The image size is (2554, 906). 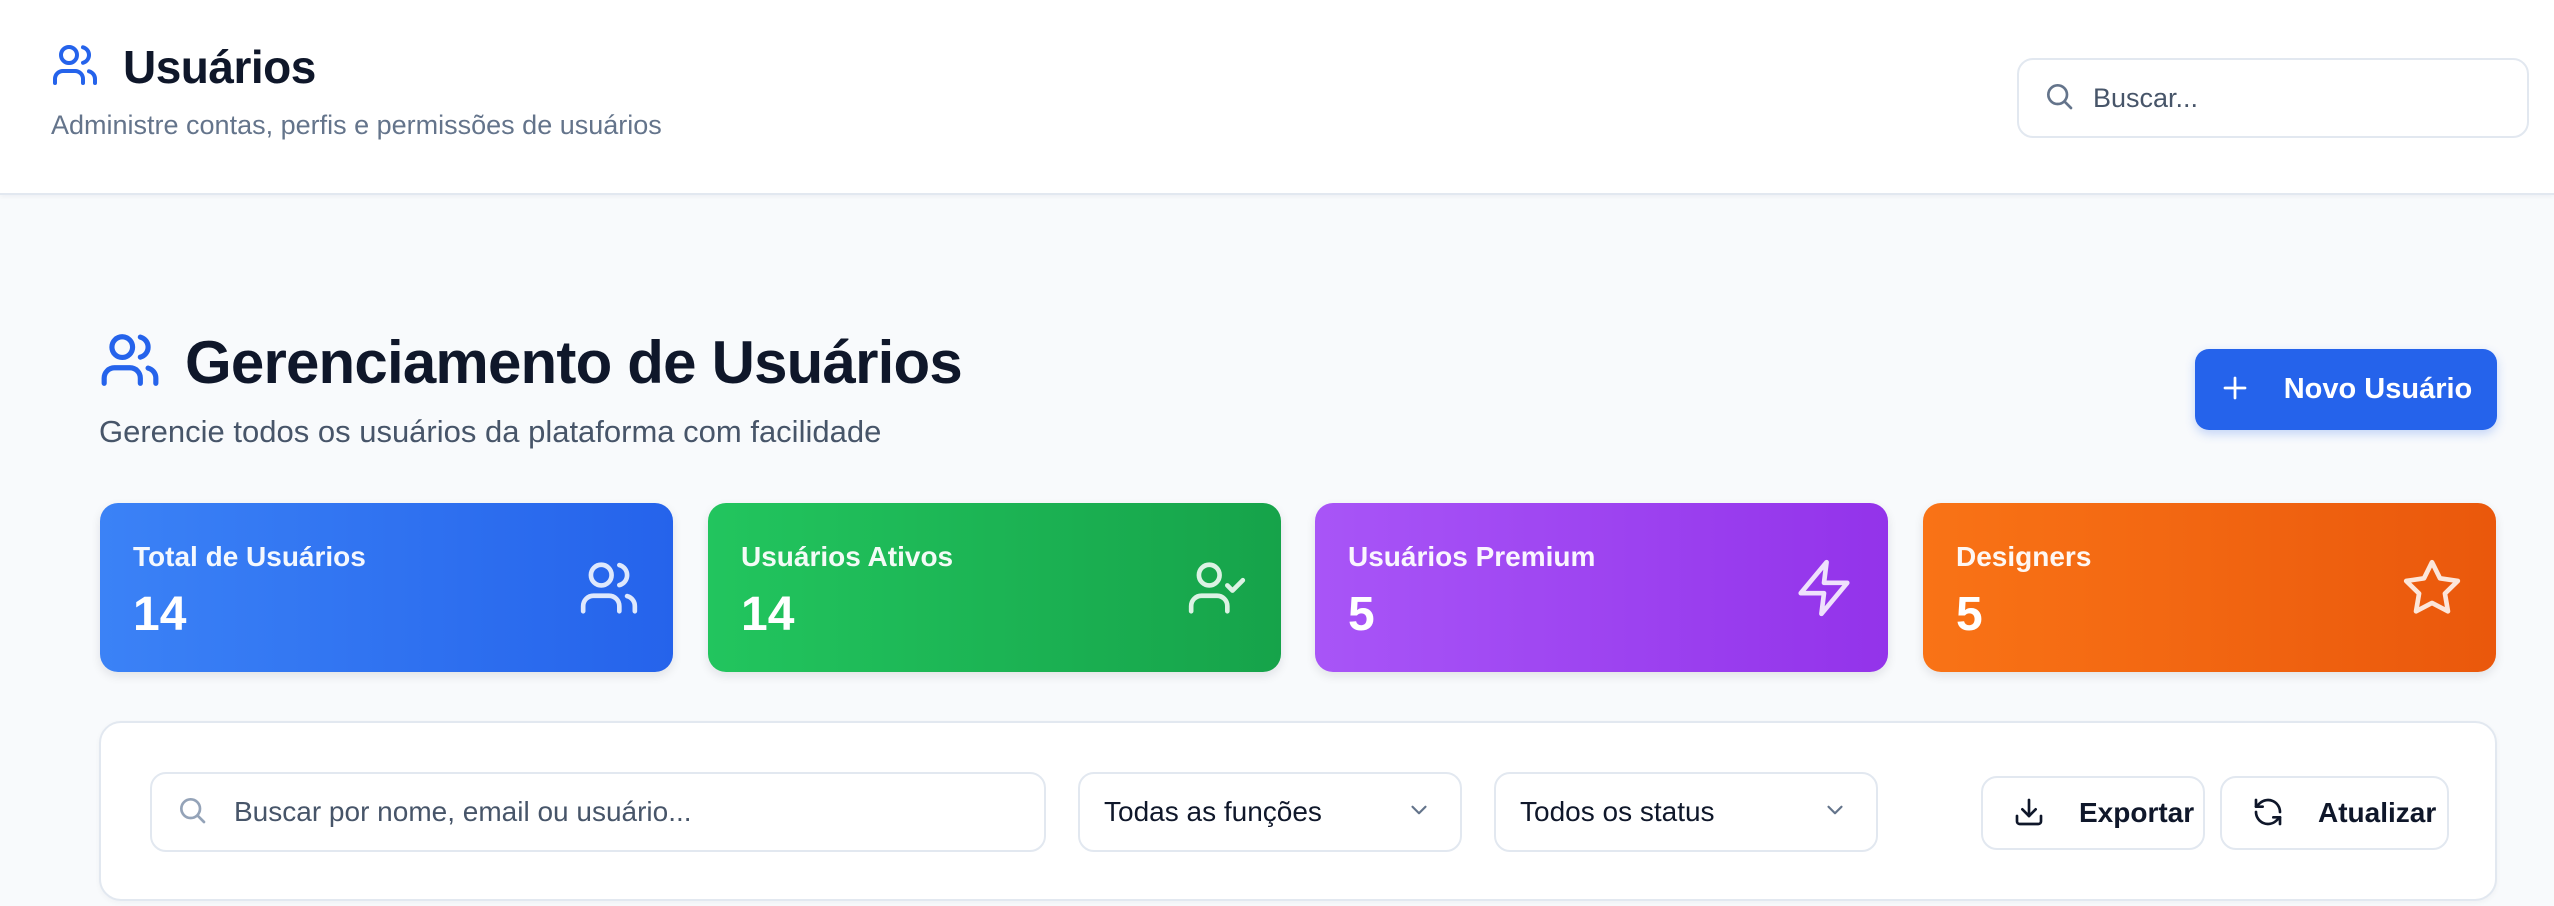 I want to click on header-search-input, so click(x=2293, y=98).